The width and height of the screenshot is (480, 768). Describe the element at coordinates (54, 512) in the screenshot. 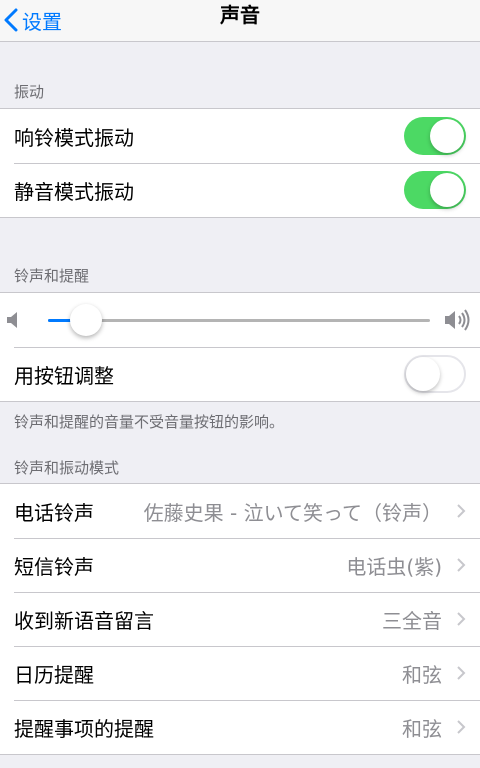

I see `ringtone-label: 电话铃声` at that location.